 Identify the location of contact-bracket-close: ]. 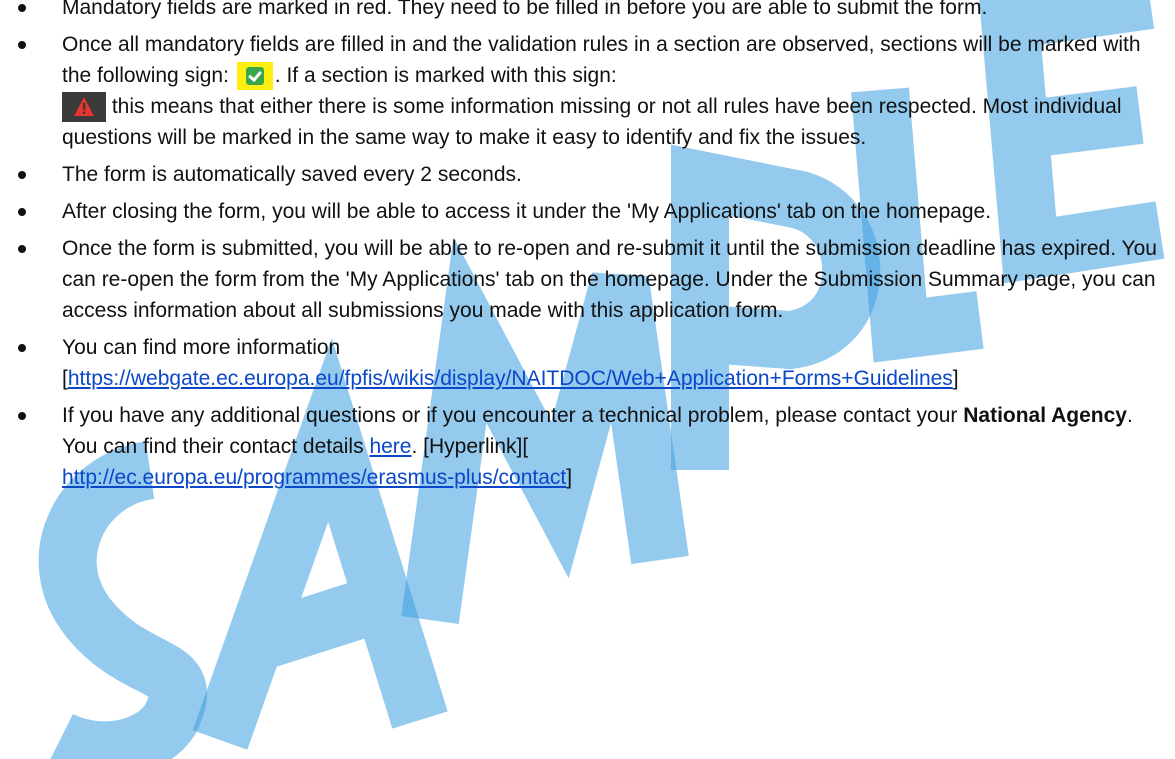
(569, 477).